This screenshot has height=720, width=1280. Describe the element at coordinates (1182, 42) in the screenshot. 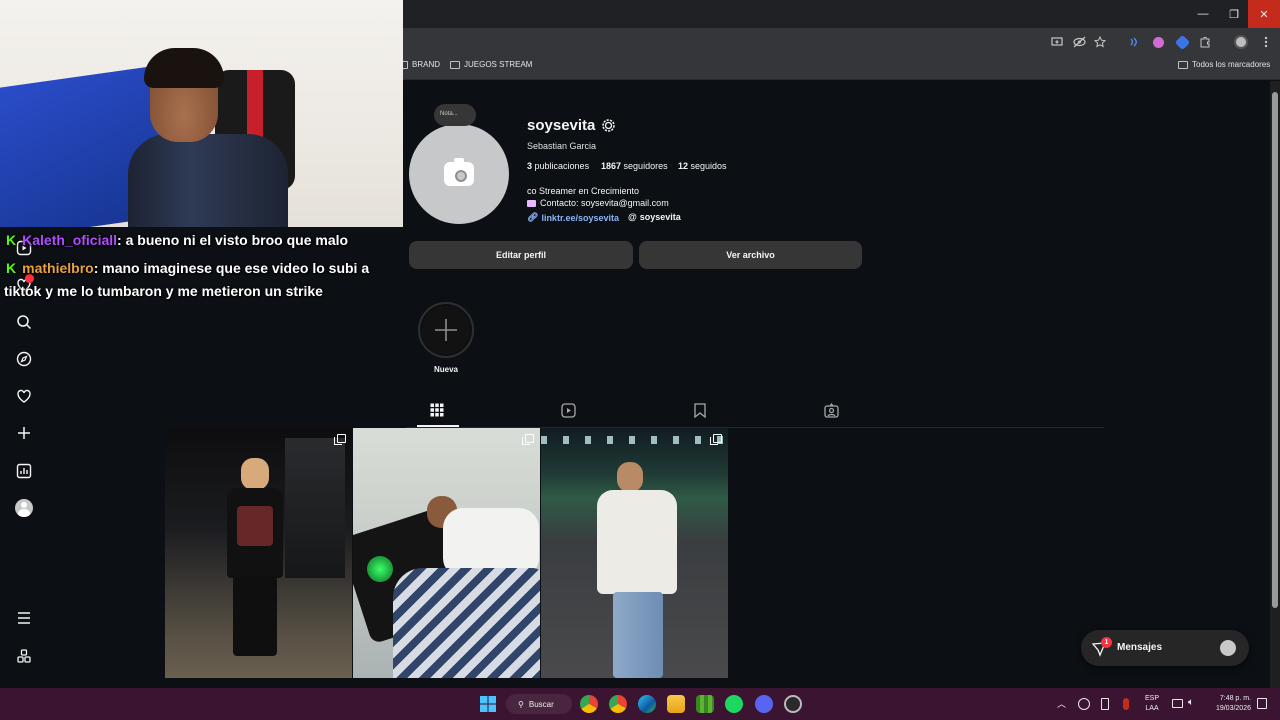

I see `extension-blue-icon` at that location.